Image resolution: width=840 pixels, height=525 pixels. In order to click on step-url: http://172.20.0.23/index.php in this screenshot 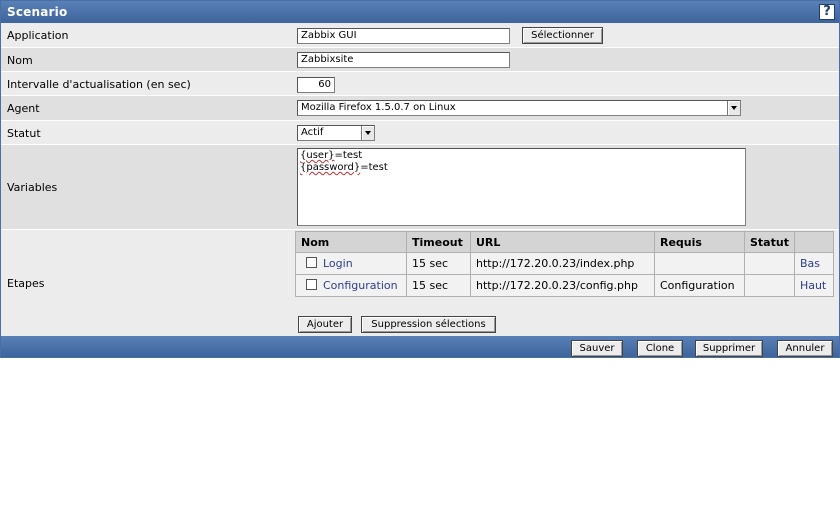, I will do `click(562, 263)`.